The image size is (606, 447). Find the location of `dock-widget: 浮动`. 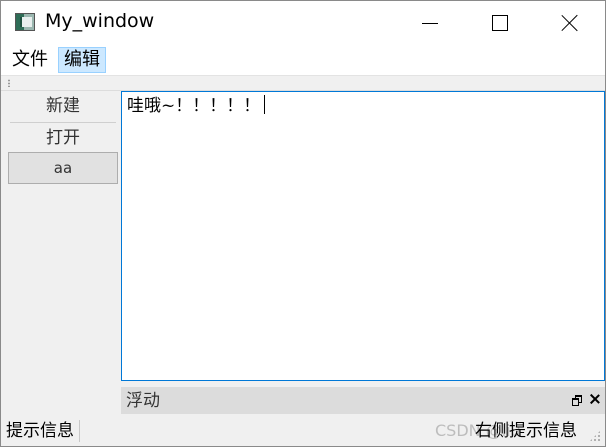

dock-widget: 浮动 is located at coordinates (363, 400).